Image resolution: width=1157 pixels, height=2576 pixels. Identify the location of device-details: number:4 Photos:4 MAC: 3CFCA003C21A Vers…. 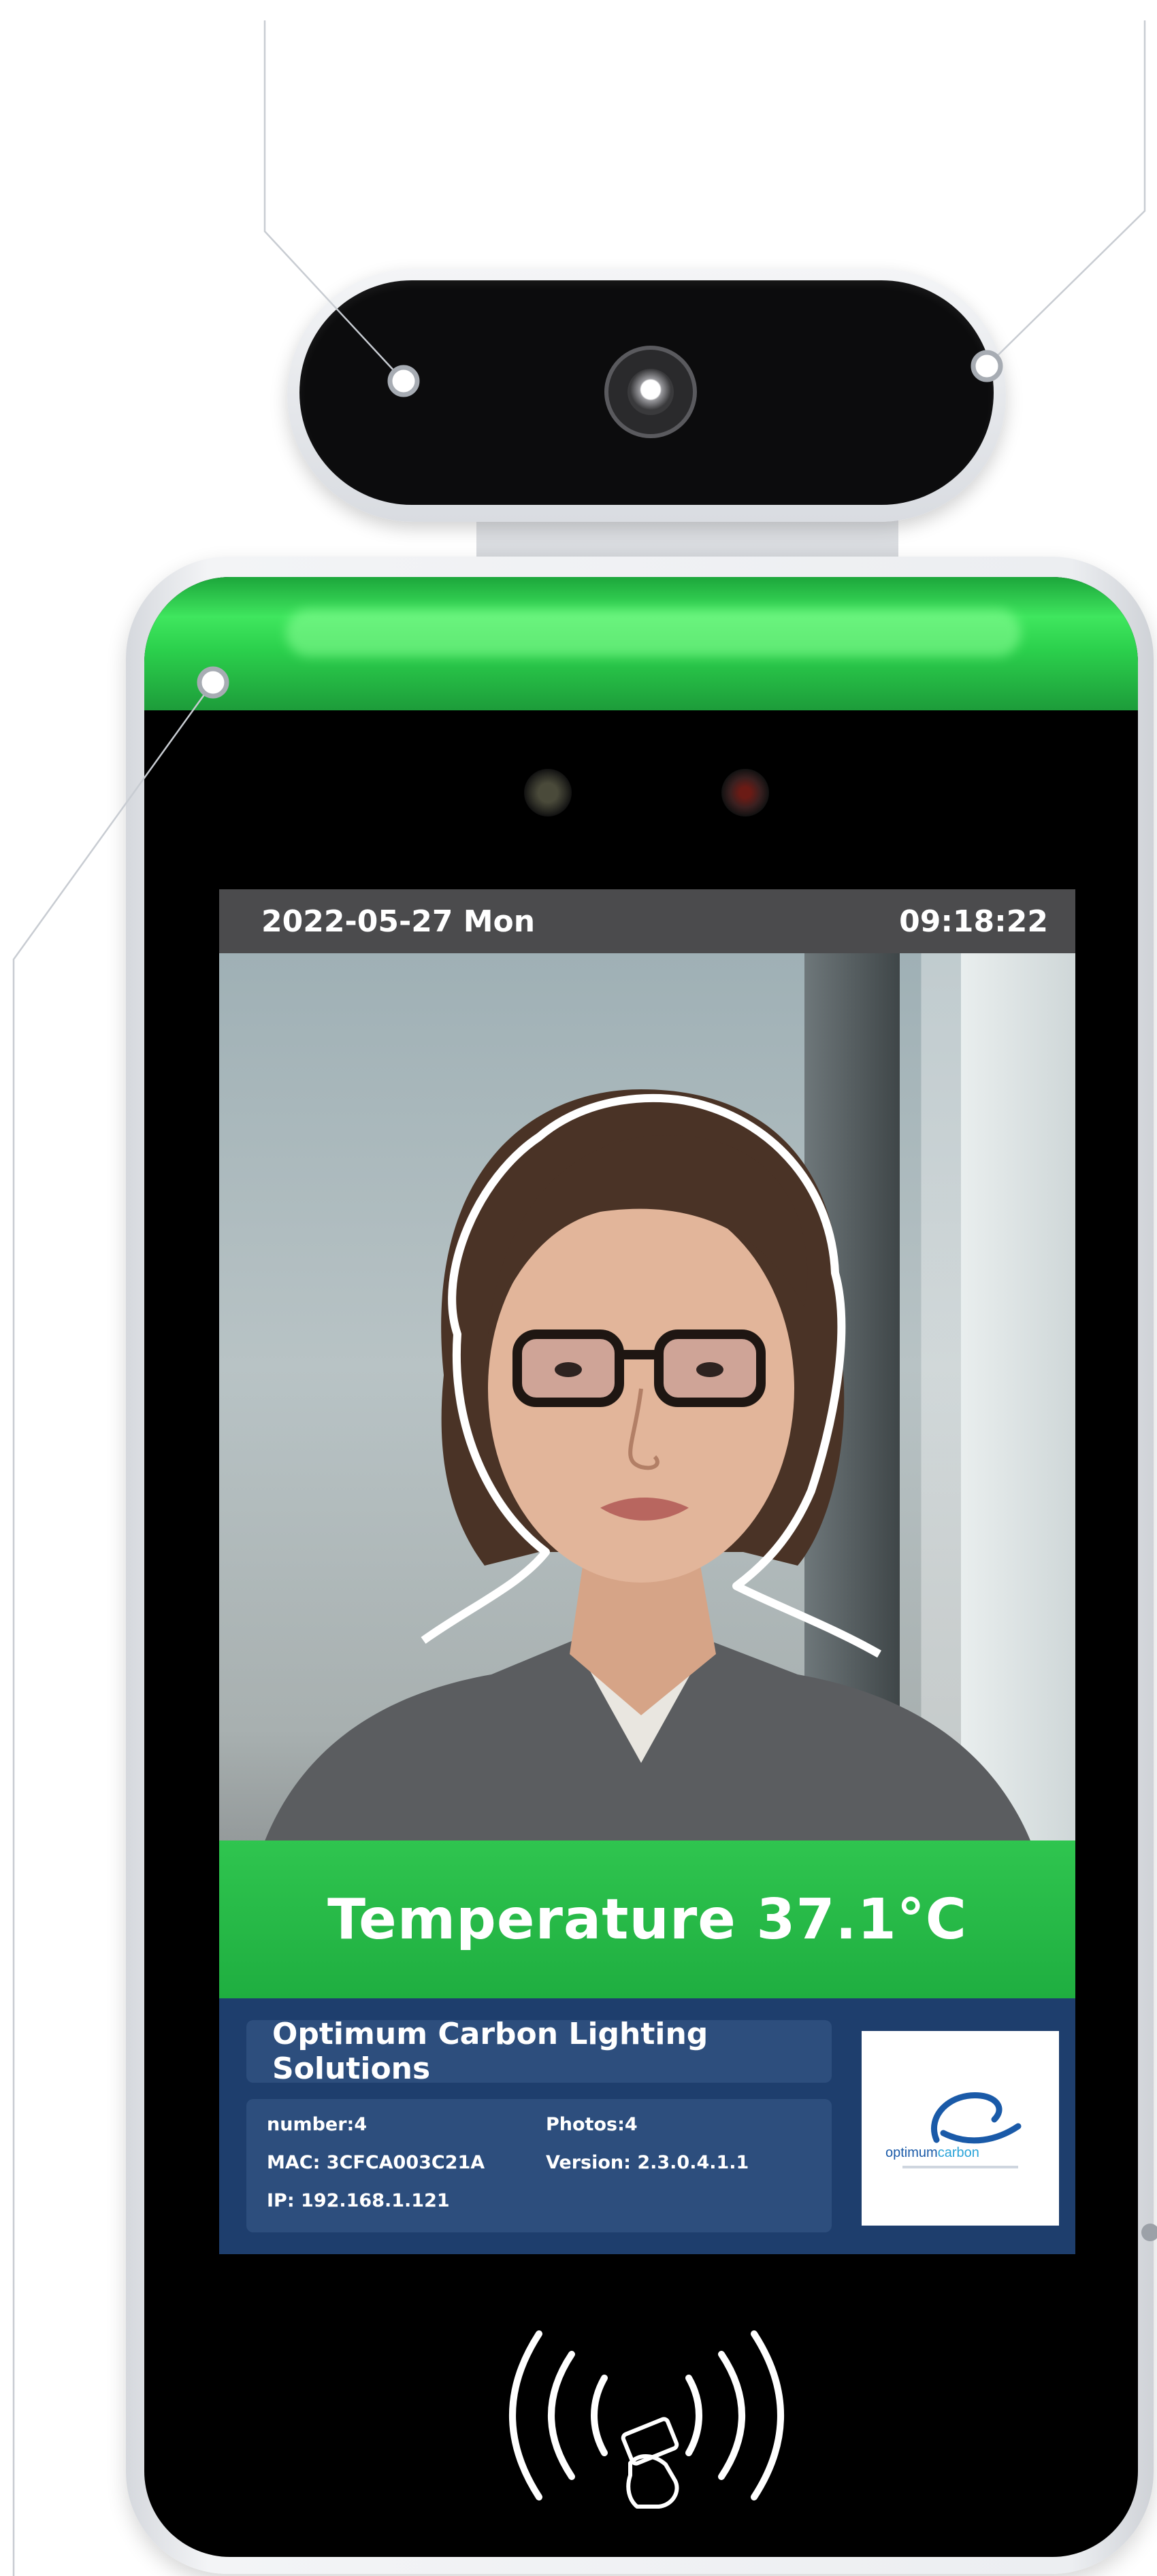
(539, 2165).